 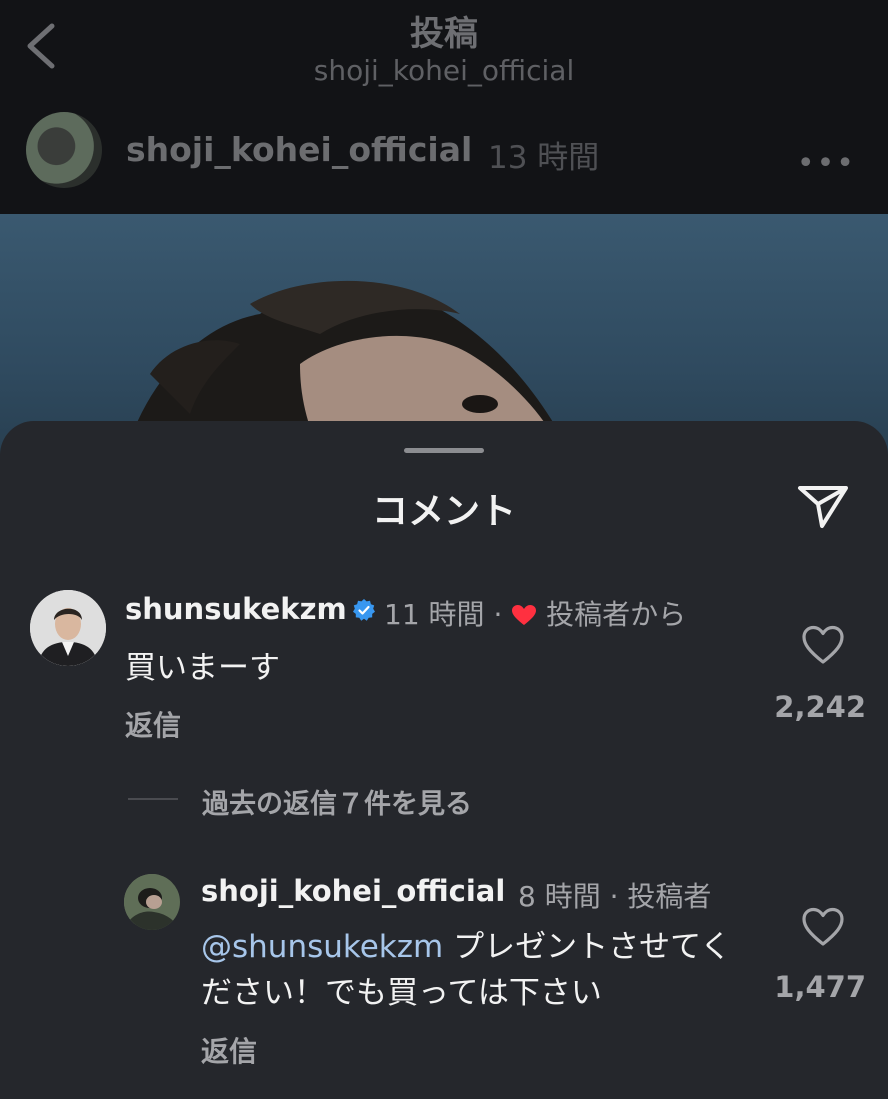 What do you see at coordinates (616, 614) in the screenshot?
I see `liked-by-author-label: 投稿者から` at bounding box center [616, 614].